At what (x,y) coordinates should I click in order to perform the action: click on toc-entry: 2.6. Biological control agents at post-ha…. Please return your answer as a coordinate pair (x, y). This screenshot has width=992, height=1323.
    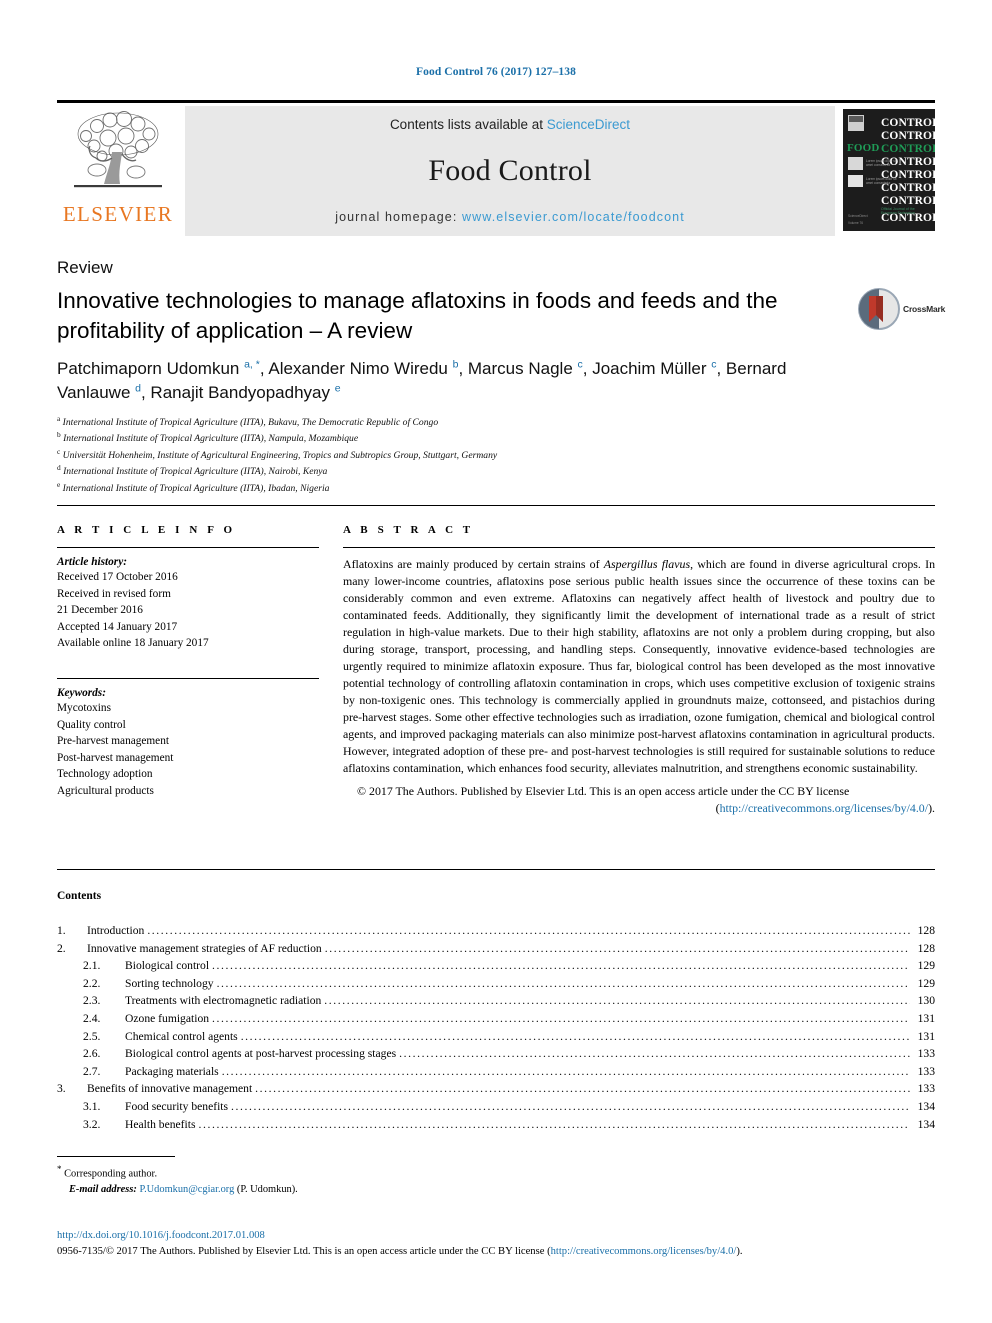
    Looking at the image, I should click on (496, 1054).